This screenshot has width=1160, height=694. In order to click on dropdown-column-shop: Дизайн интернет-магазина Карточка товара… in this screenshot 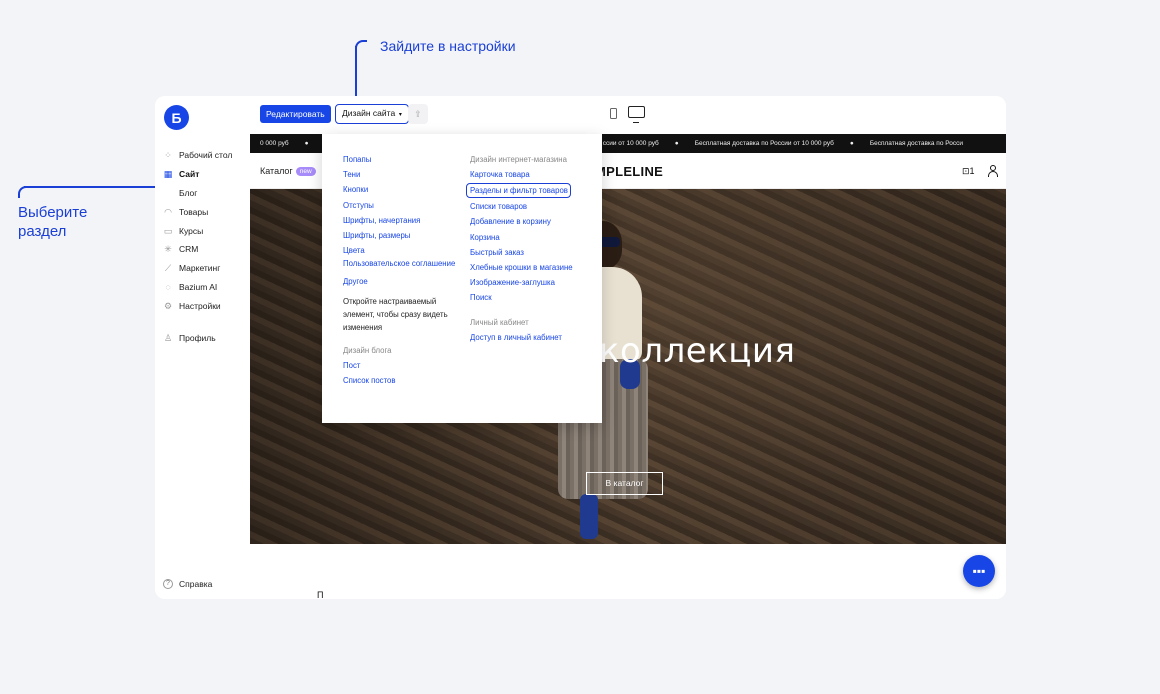, I will do `click(531, 248)`.